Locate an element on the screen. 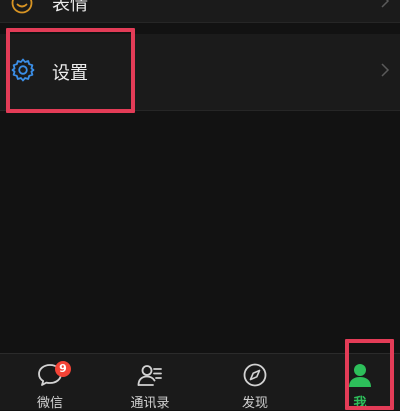 The width and height of the screenshot is (400, 411). tab-contacts: 通讯录 is located at coordinates (150, 382).